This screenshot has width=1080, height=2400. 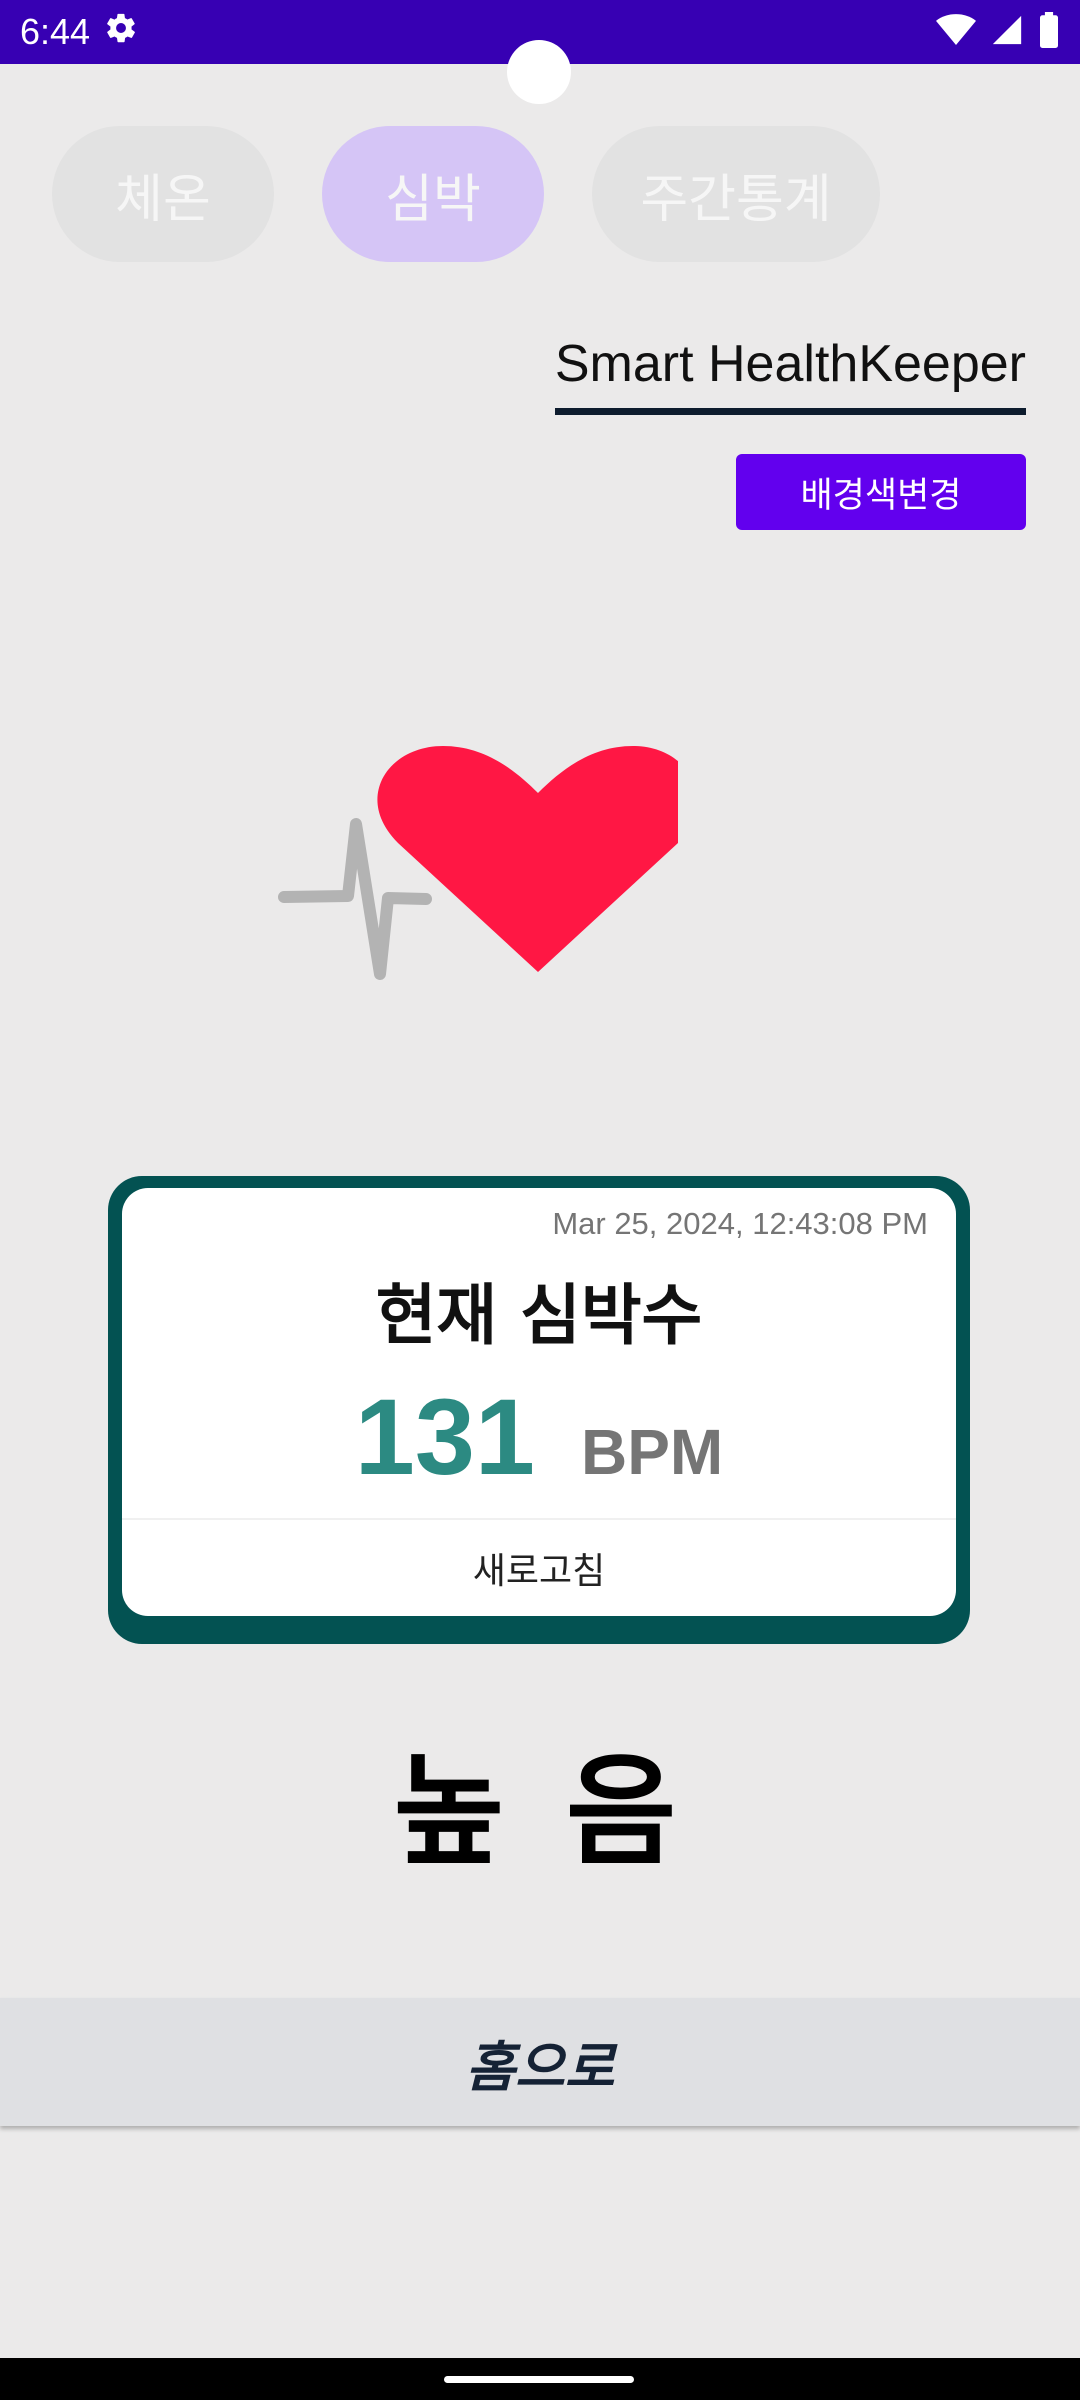 I want to click on battery-icon, so click(x=1049, y=32).